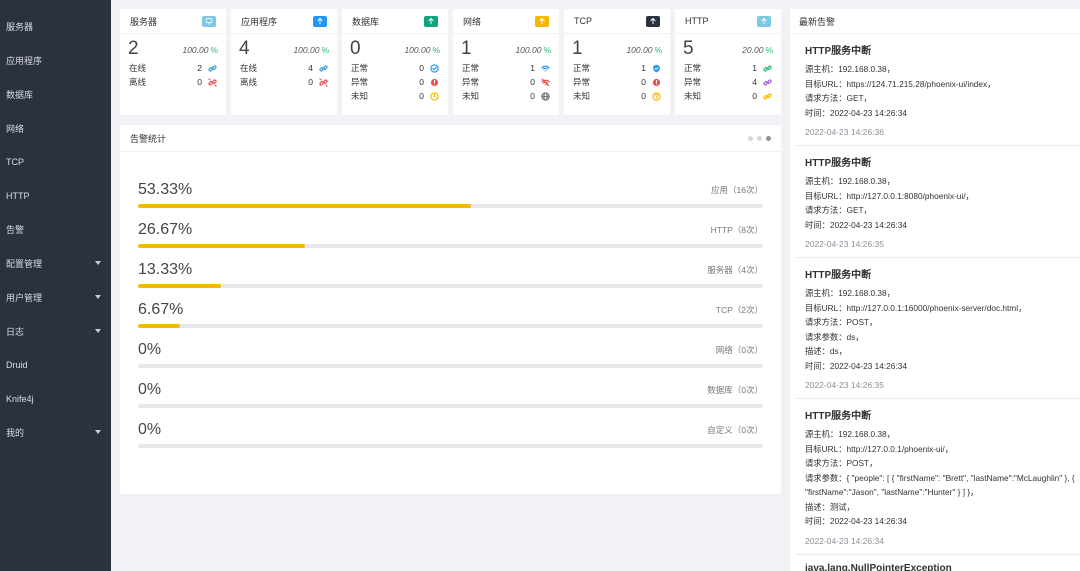 Image resolution: width=1080 pixels, height=571 pixels. Describe the element at coordinates (55, 128) in the screenshot. I see `sidebar-item: 网络` at that location.